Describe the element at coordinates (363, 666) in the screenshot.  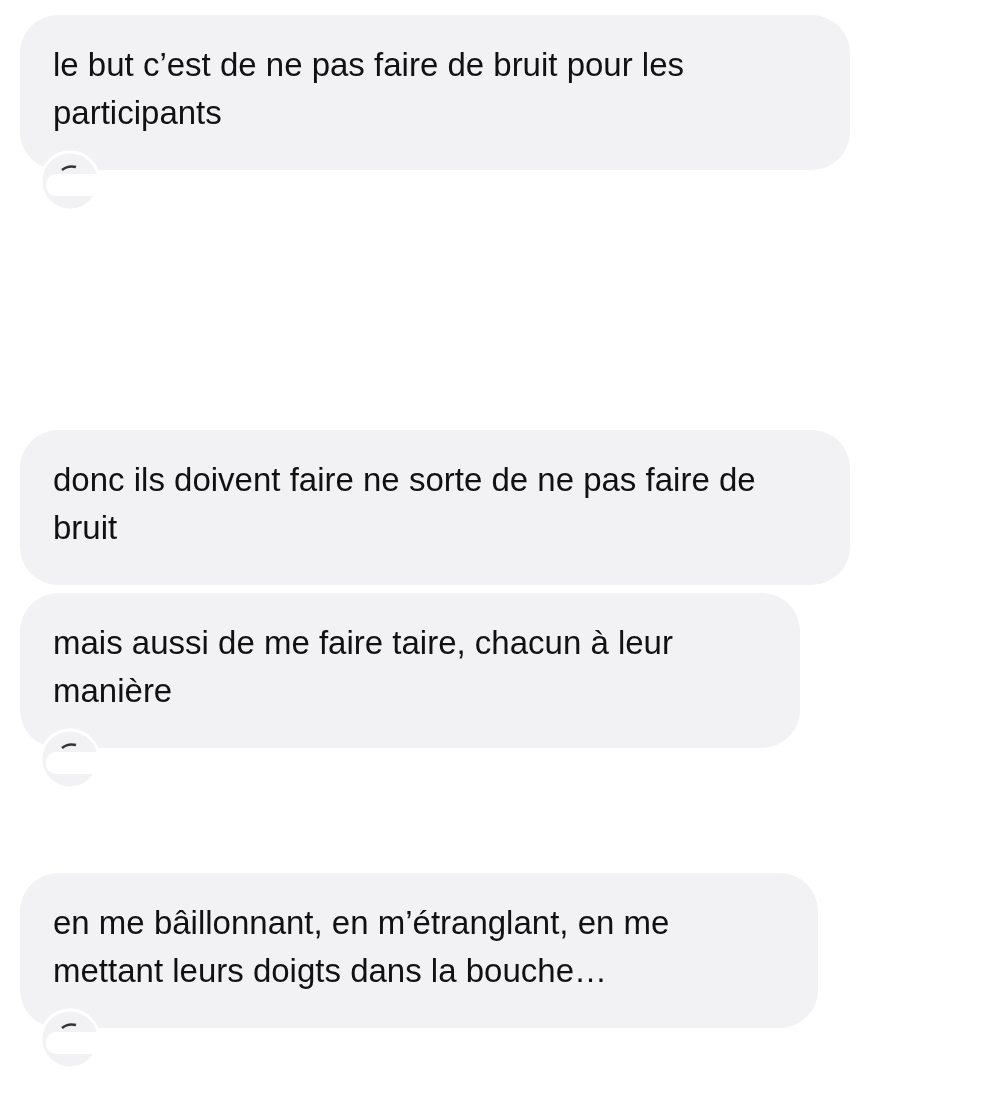
I see `message-text: mais aussi de me faire taire, chacun à leur manière` at that location.